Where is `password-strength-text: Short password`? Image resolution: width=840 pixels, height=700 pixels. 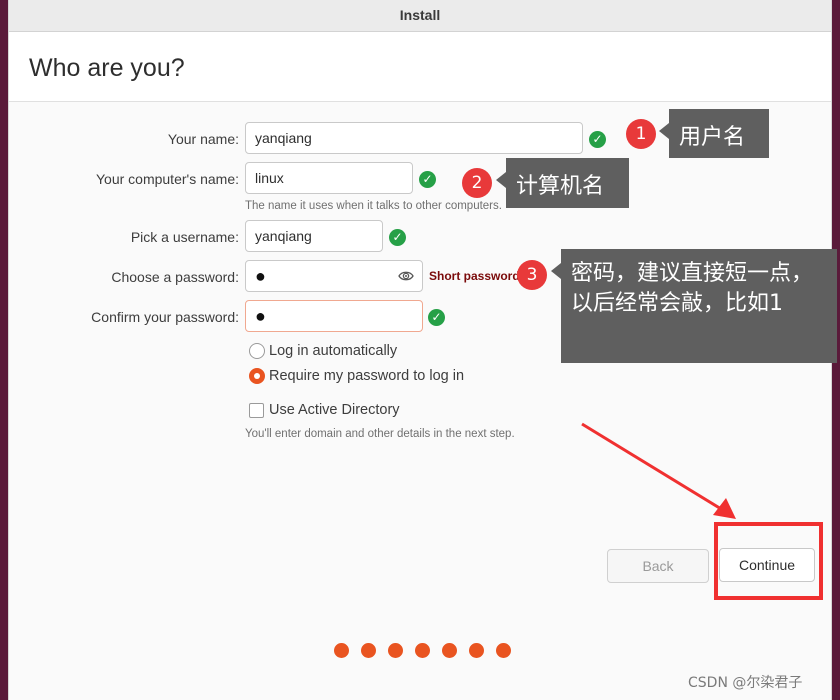 password-strength-text: Short password is located at coordinates (474, 276).